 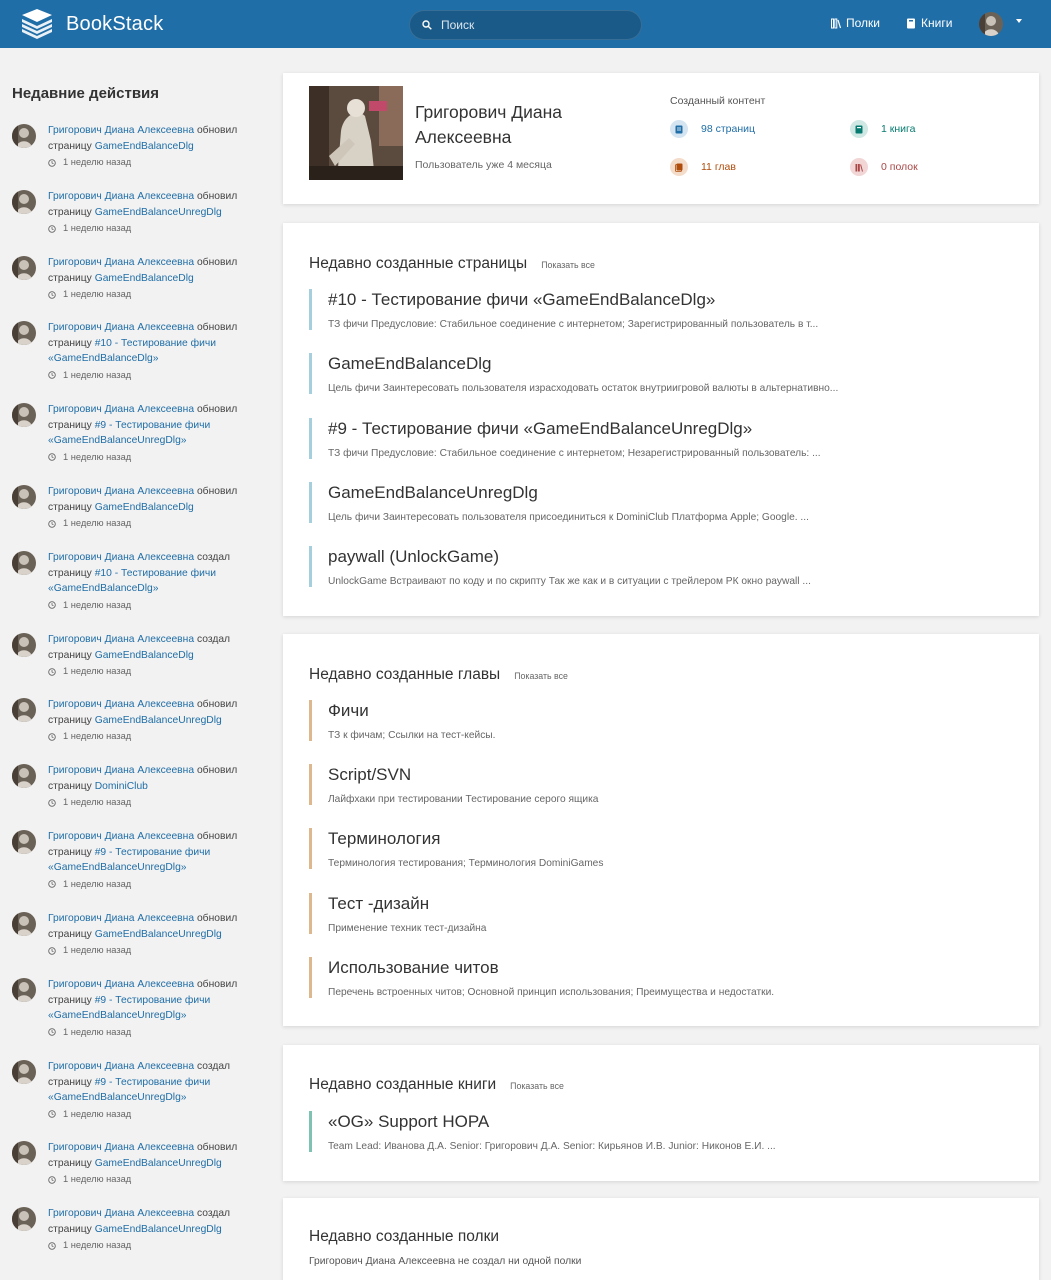 I want to click on book-title: «OG» Support HOPA, so click(x=603, y=1122).